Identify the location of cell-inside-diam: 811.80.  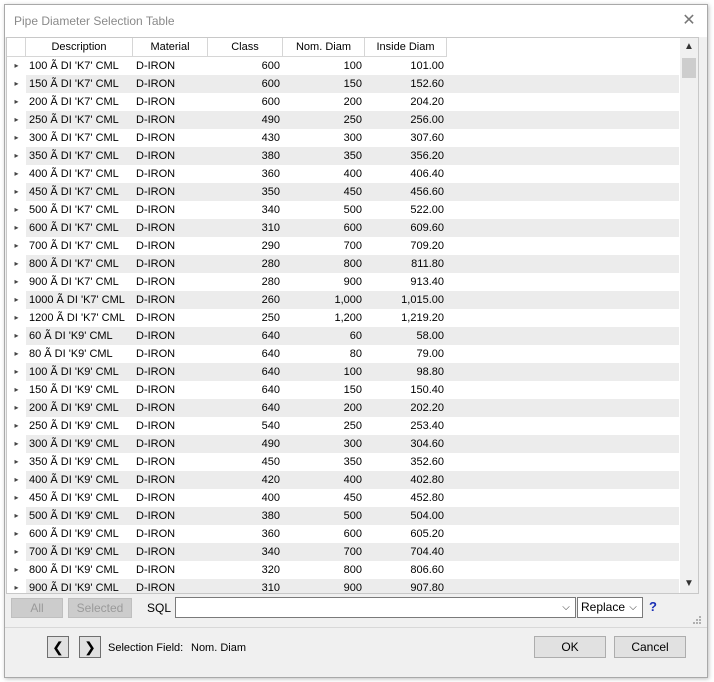
(406, 264).